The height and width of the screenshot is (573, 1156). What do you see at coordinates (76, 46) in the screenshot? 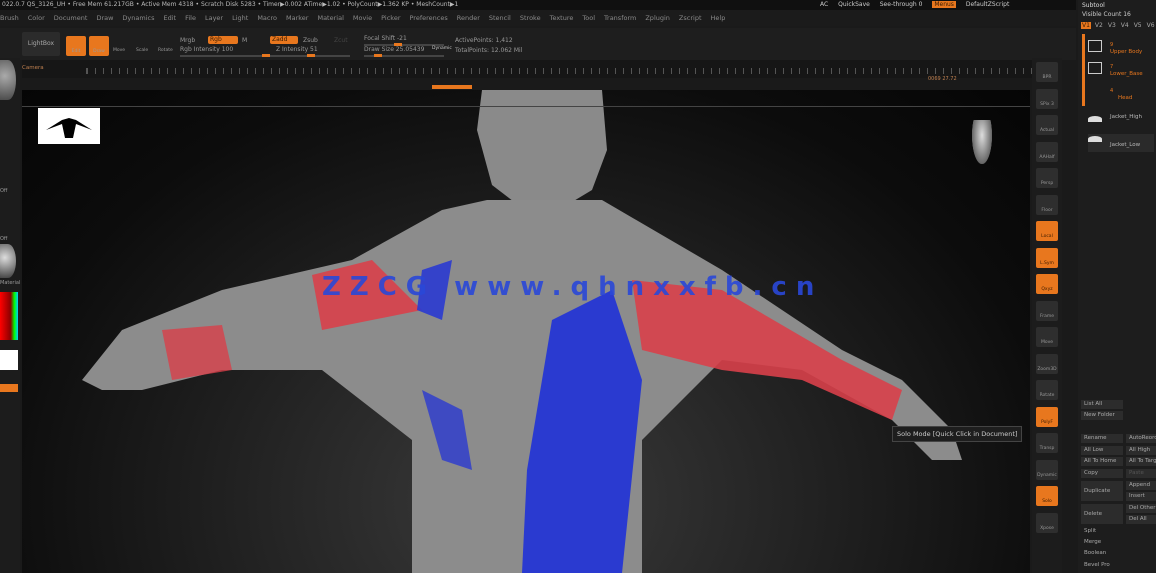
I see `edit-button: Edit` at bounding box center [76, 46].